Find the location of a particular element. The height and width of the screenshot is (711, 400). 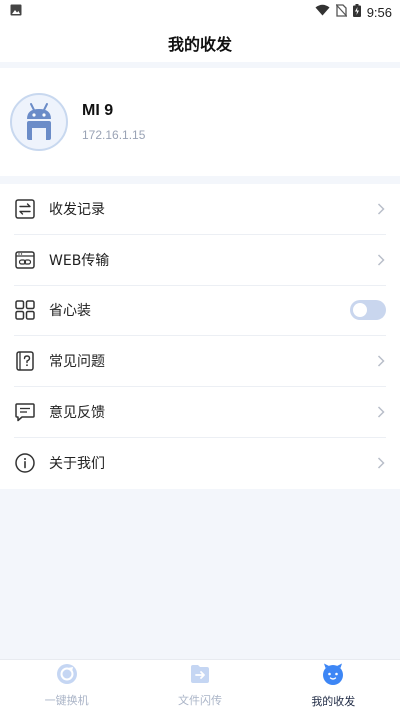

profile-info: MI 9 172.16.1.15 is located at coordinates (113, 122).